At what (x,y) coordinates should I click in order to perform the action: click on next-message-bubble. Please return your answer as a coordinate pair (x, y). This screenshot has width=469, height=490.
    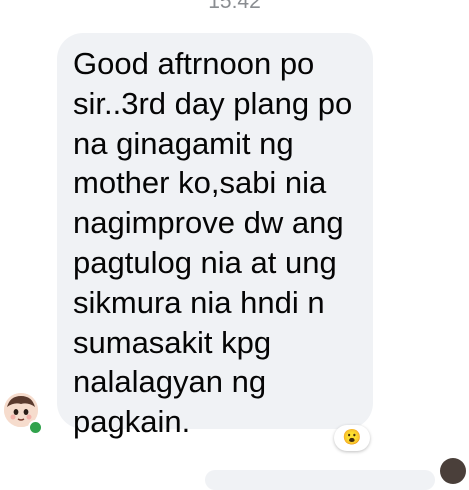
    Looking at the image, I should click on (320, 480).